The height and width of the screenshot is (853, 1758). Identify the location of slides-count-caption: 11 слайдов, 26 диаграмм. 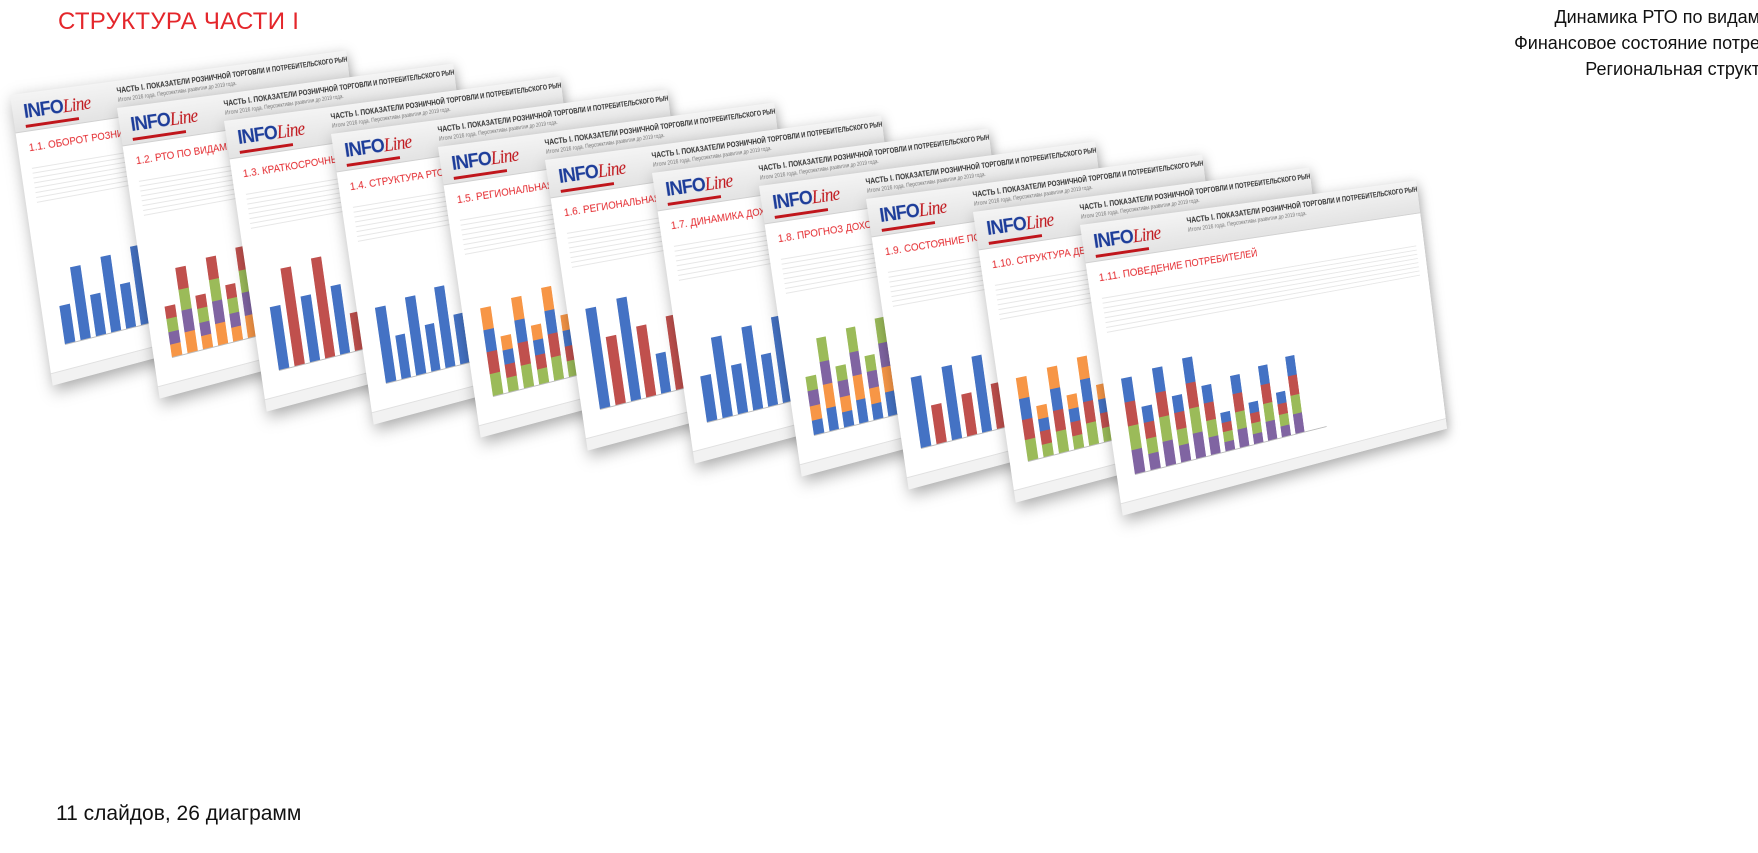
(179, 813).